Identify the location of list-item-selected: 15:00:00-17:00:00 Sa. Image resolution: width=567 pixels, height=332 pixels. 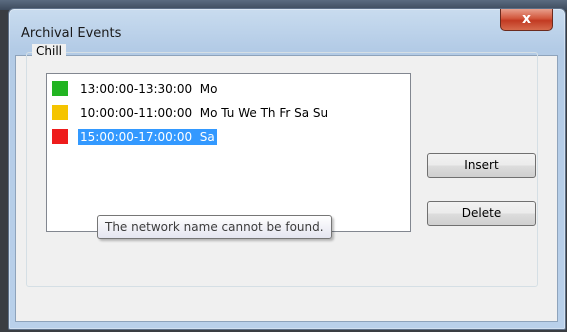
(134, 136).